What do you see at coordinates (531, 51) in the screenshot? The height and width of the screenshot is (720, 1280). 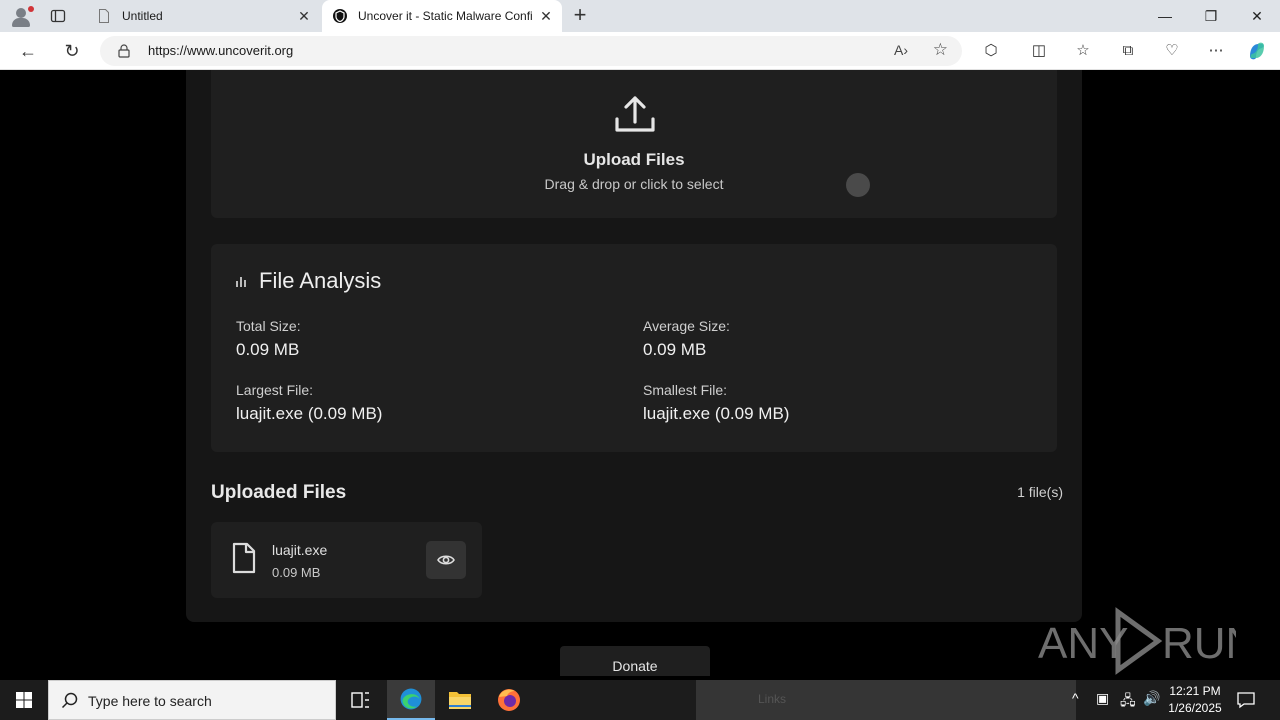 I see `address-bar: https://www.uncoverit.org A› ☆` at bounding box center [531, 51].